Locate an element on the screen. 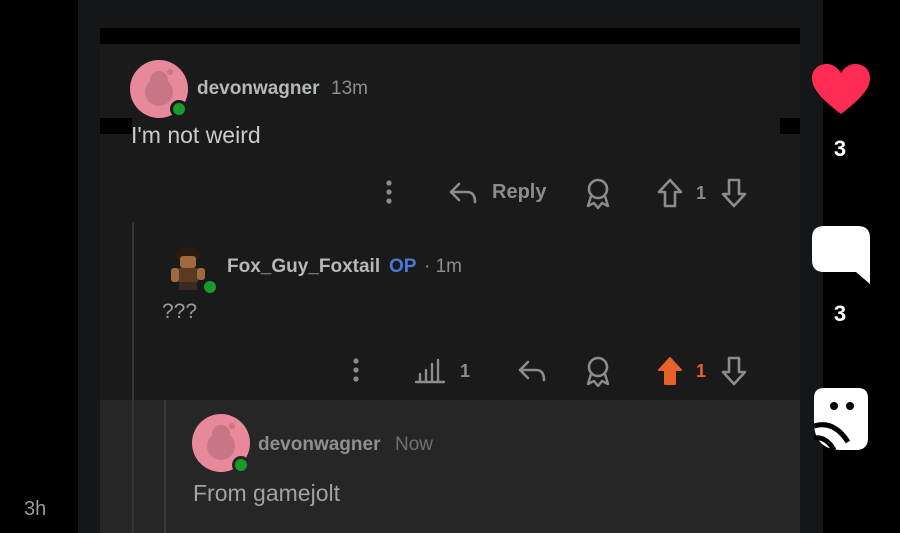 This screenshot has height=533, width=900. panel-notch-left is located at coordinates (116, 126).